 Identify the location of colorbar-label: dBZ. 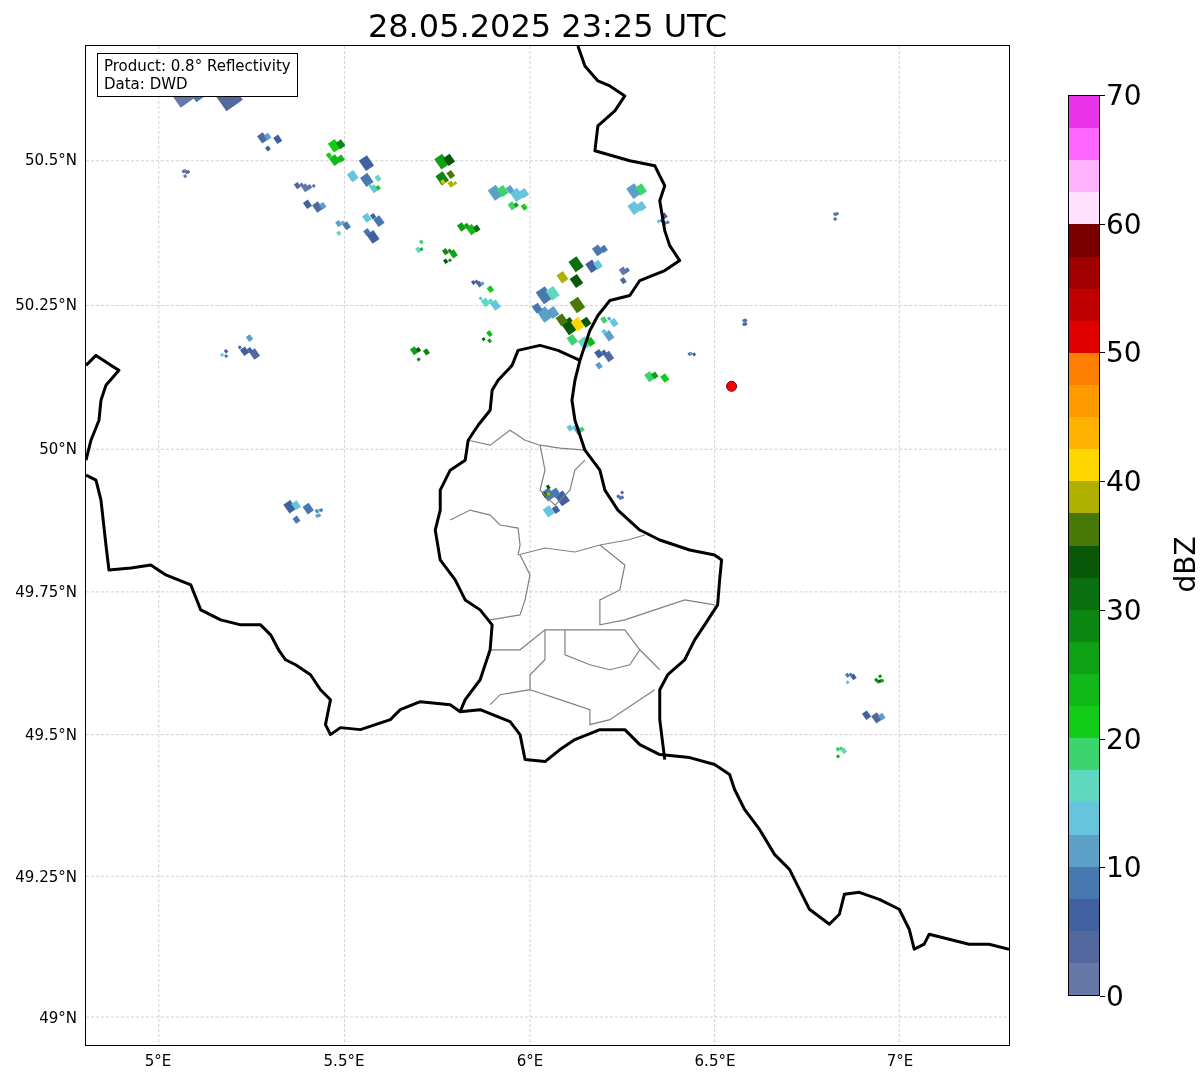
(1185, 564).